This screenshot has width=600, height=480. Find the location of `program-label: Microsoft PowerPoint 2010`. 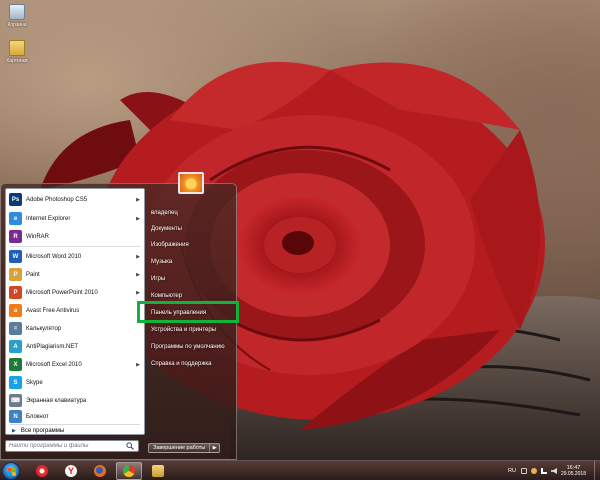

program-label: Microsoft PowerPoint 2010 is located at coordinates (62, 292).